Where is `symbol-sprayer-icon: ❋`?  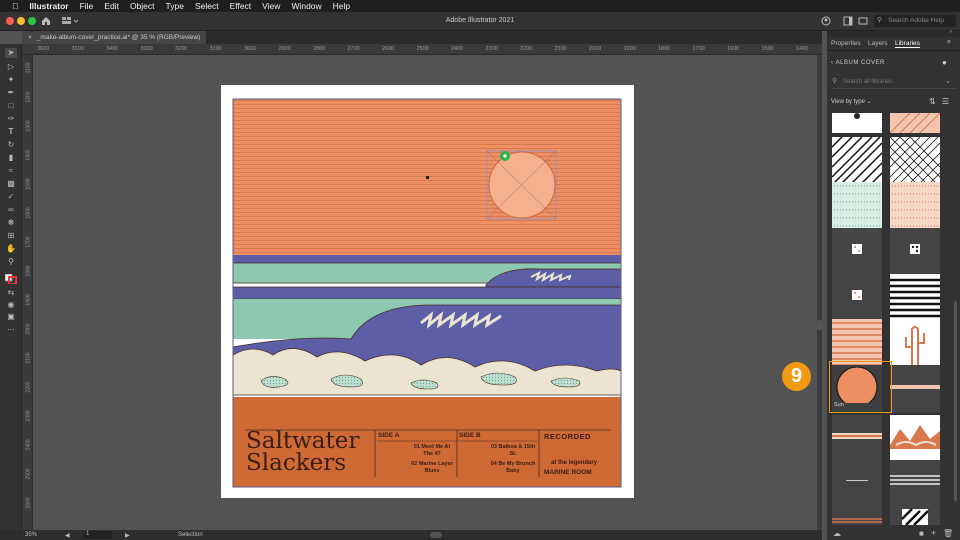 symbol-sprayer-icon: ❋ is located at coordinates (11, 223).